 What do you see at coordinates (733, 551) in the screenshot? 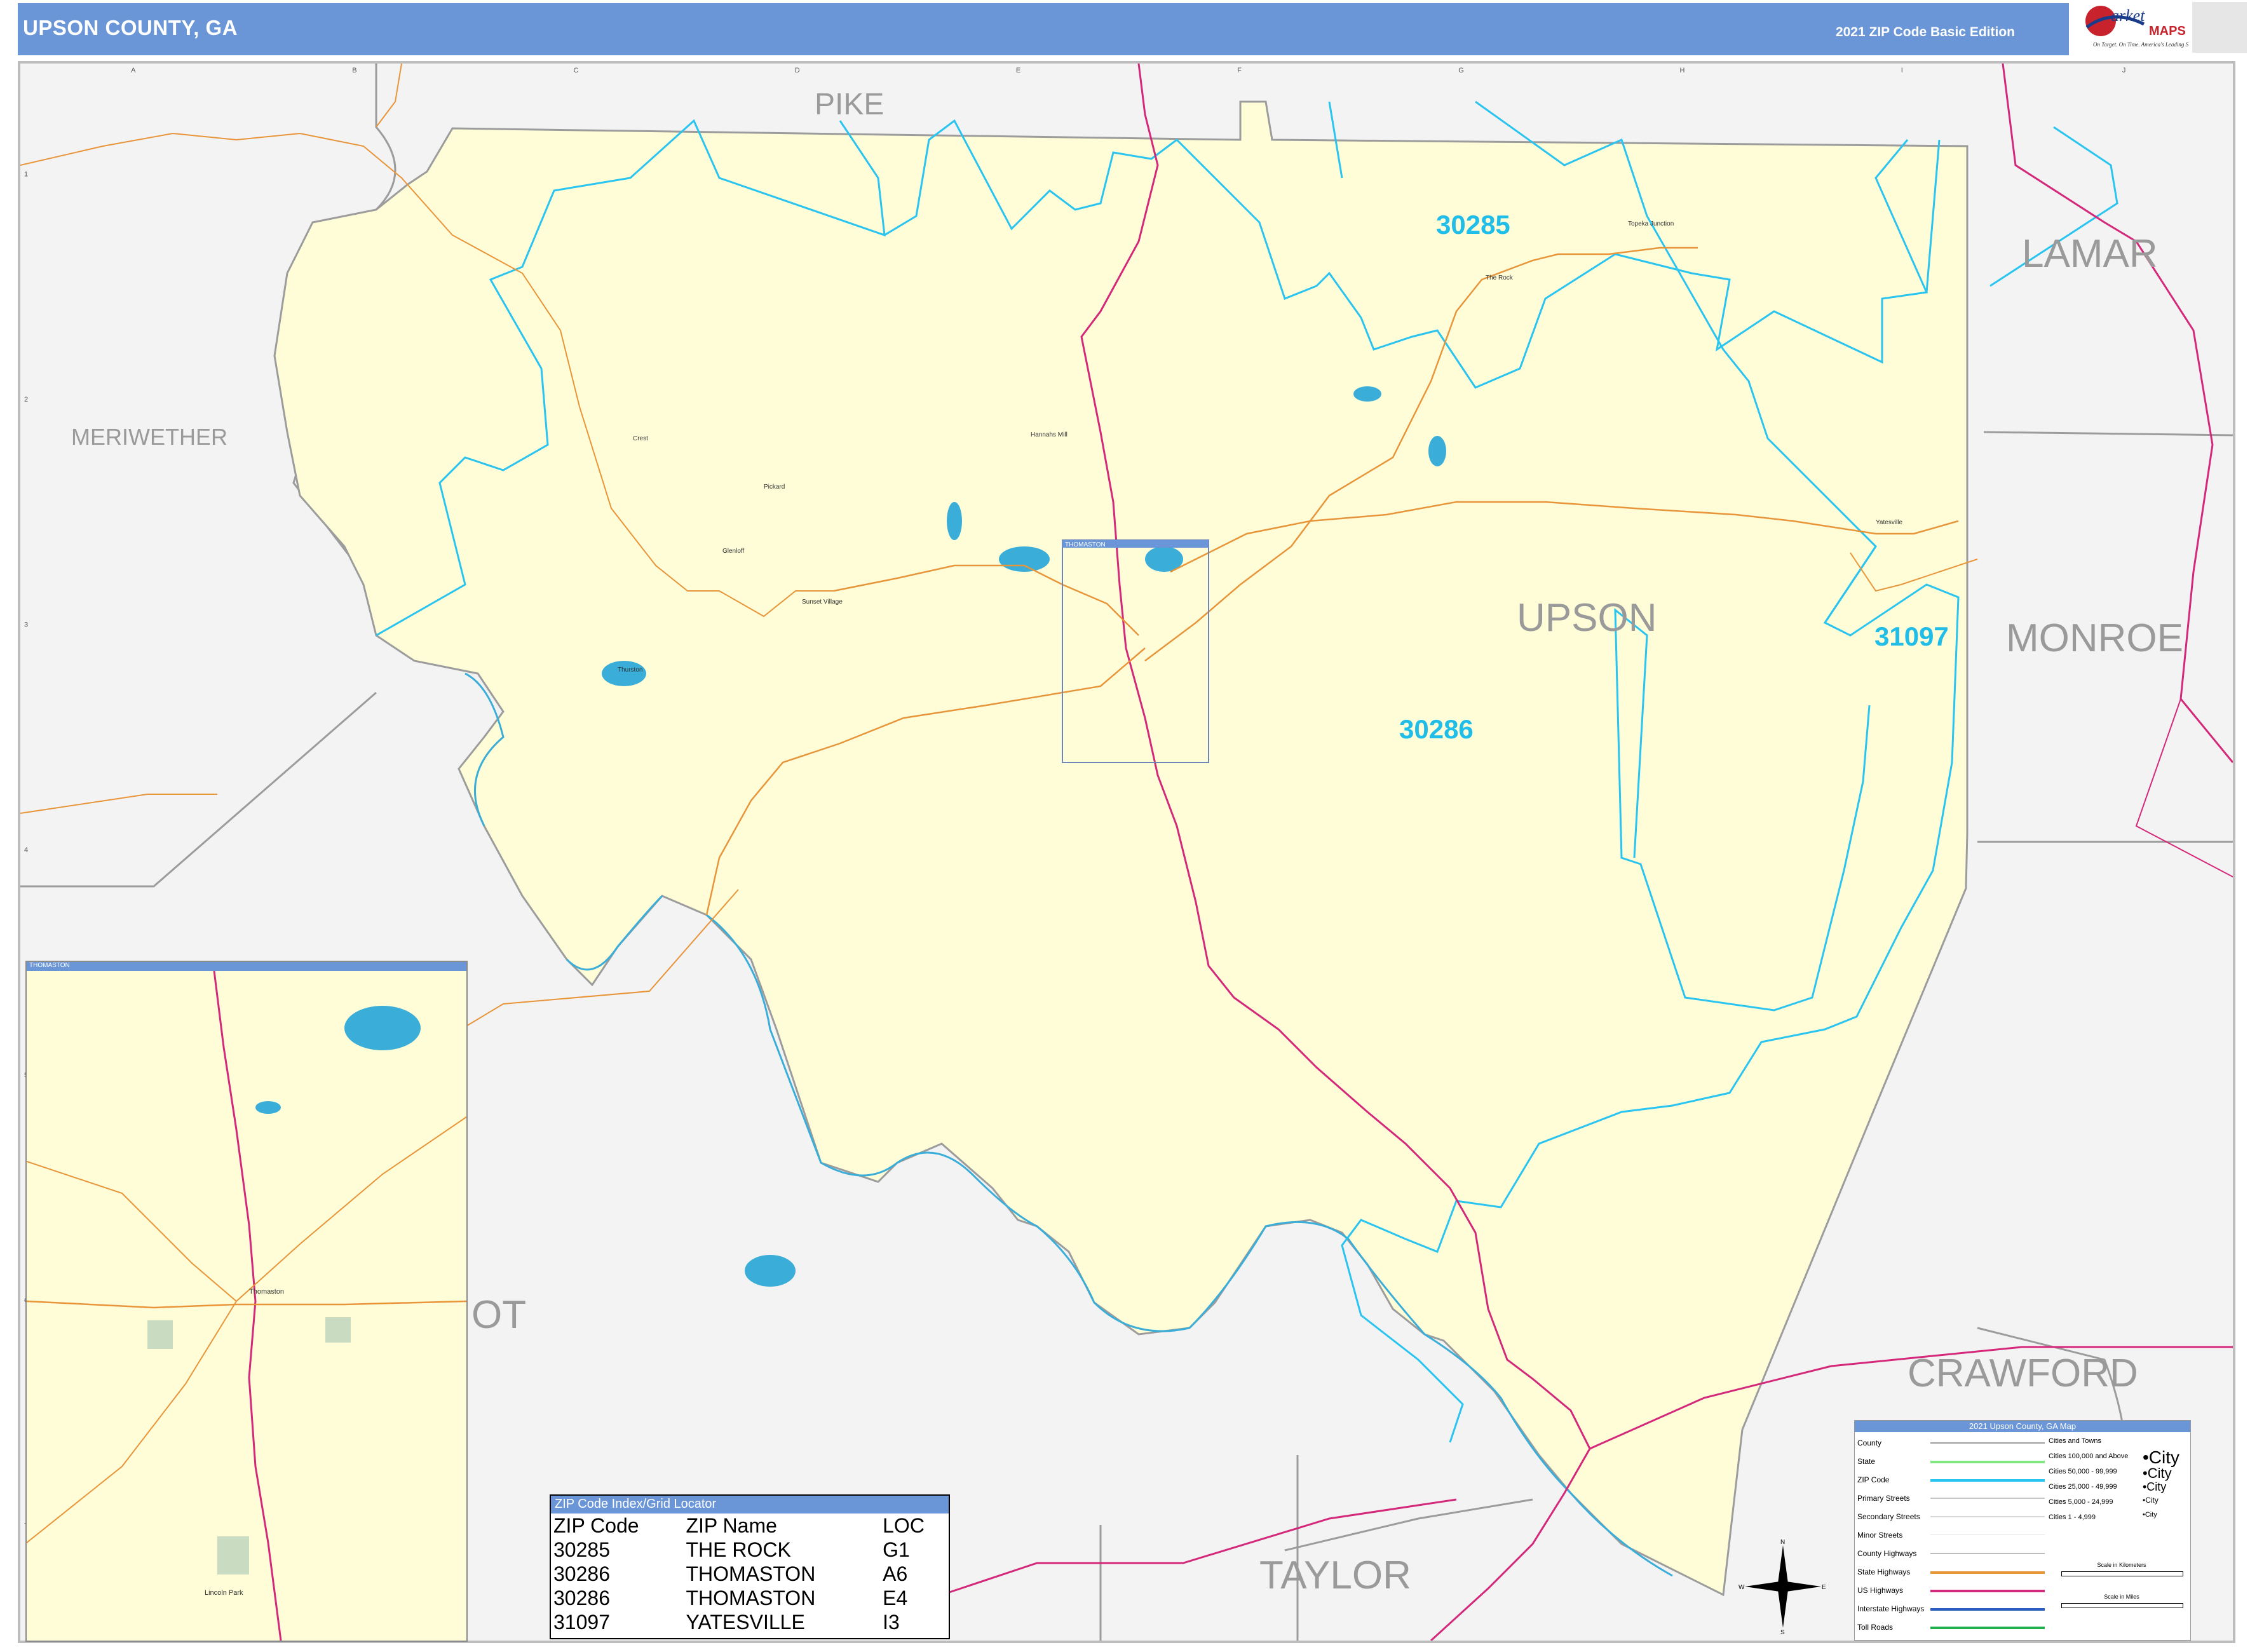
I see `town-glenloff: Glenloff` at bounding box center [733, 551].